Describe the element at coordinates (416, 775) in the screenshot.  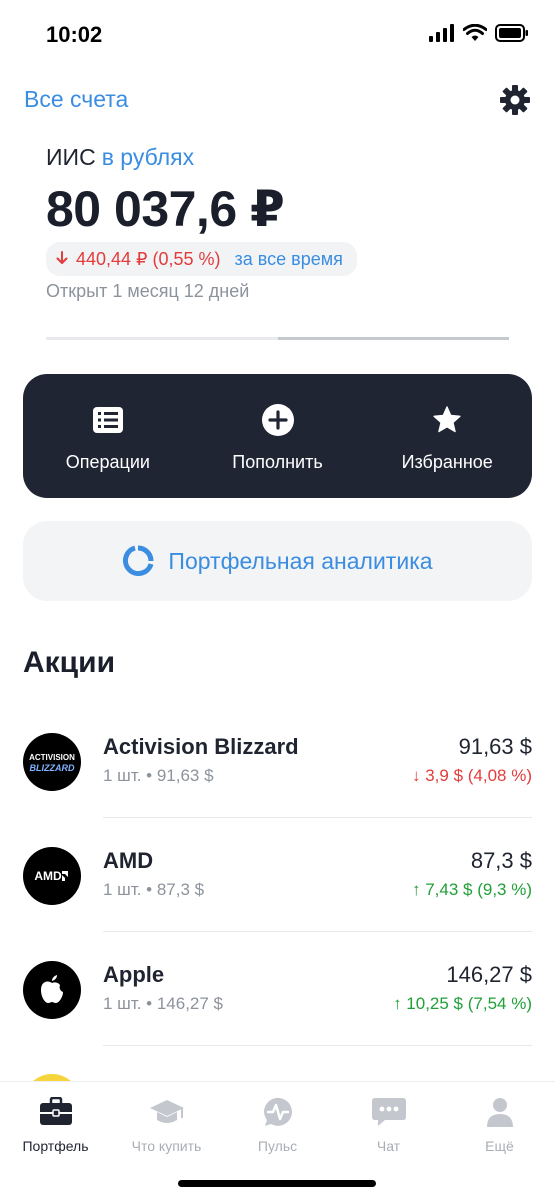
I see `arrow-down-icon: ↓` at that location.